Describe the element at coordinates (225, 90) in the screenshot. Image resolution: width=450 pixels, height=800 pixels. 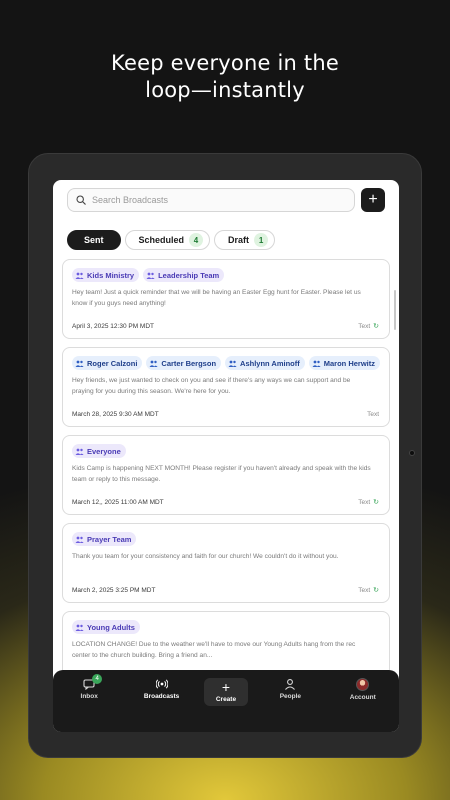
I see `headline-line-2: loop—instantly` at that location.